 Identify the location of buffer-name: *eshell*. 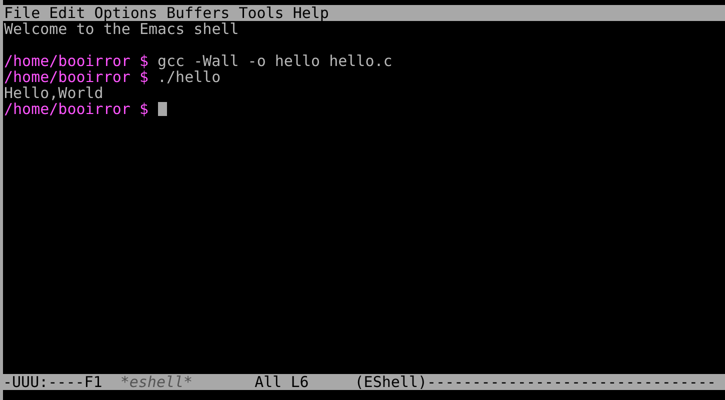
(156, 382).